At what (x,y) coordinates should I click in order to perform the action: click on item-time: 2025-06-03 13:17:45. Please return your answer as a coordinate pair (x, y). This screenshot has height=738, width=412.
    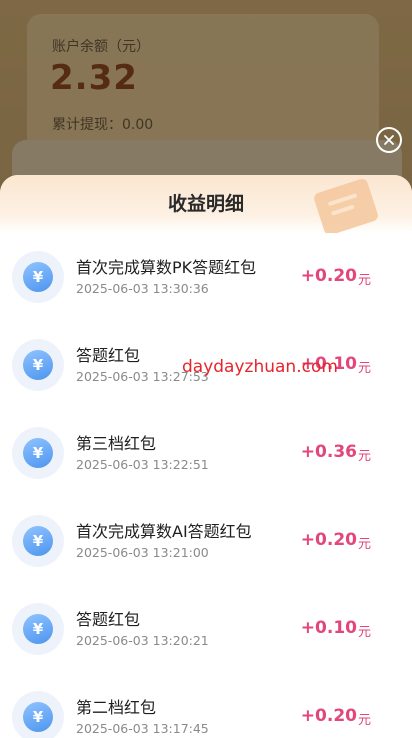
    Looking at the image, I should click on (142, 728).